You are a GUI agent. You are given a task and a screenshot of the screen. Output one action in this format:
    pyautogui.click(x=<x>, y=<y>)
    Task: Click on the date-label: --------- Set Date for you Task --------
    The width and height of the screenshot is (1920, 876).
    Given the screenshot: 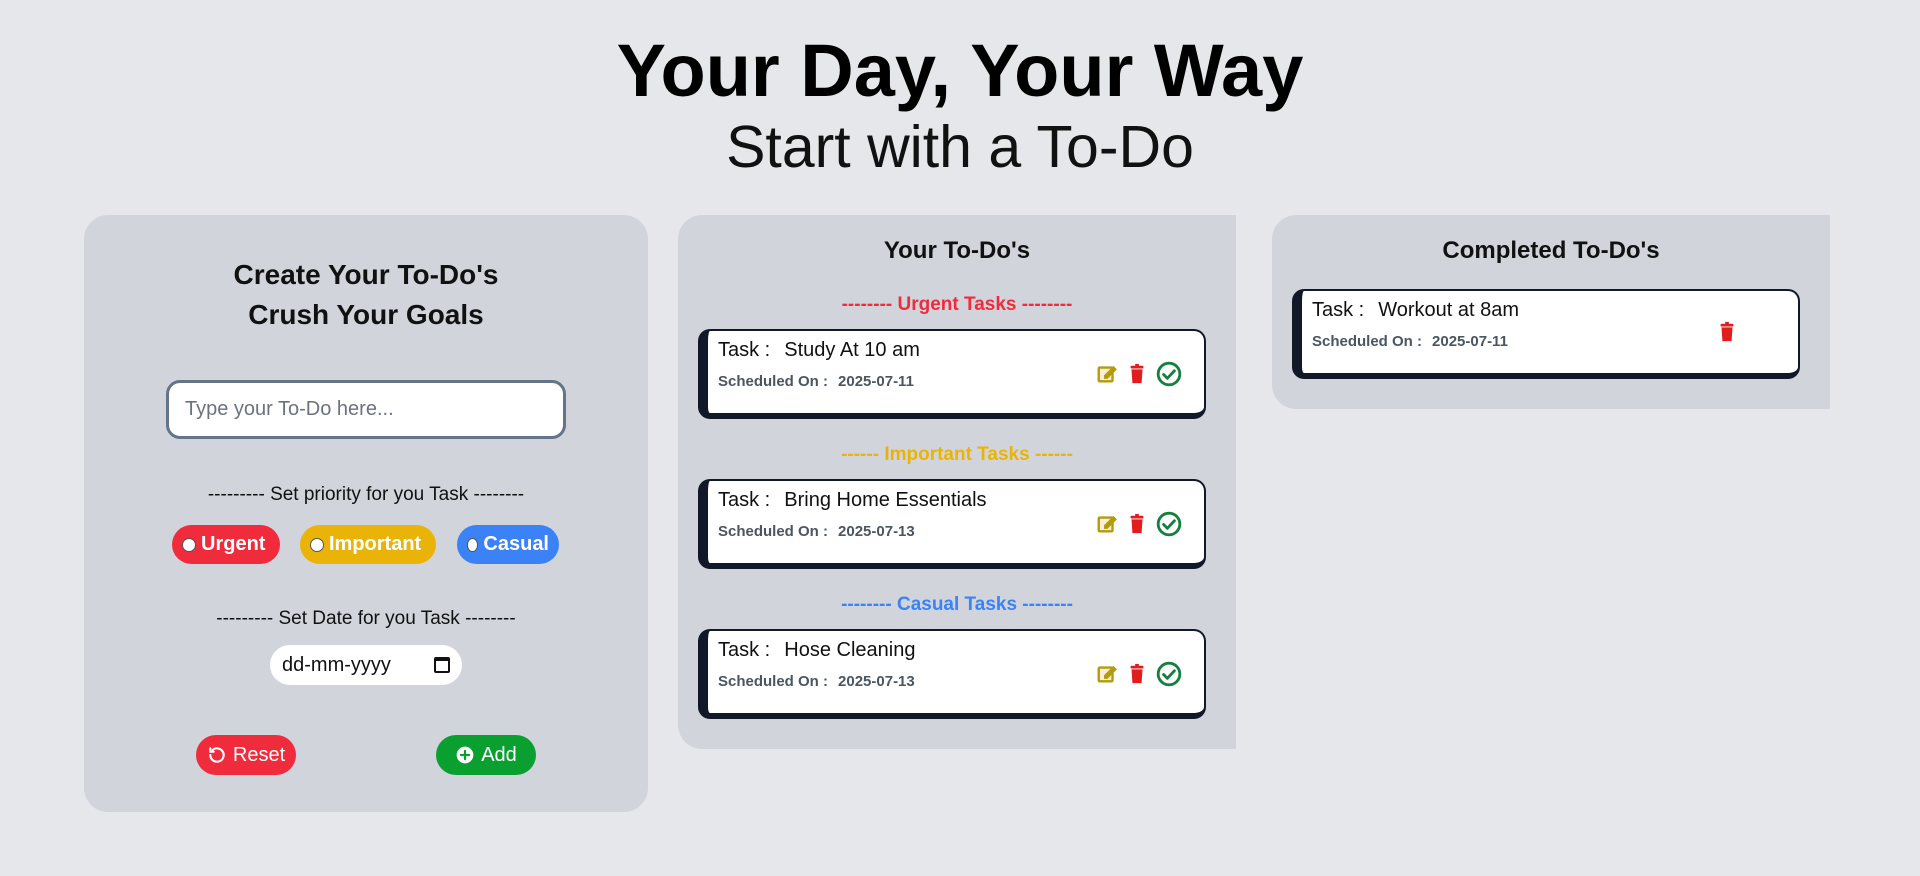 What is the action you would take?
    pyautogui.click(x=366, y=618)
    